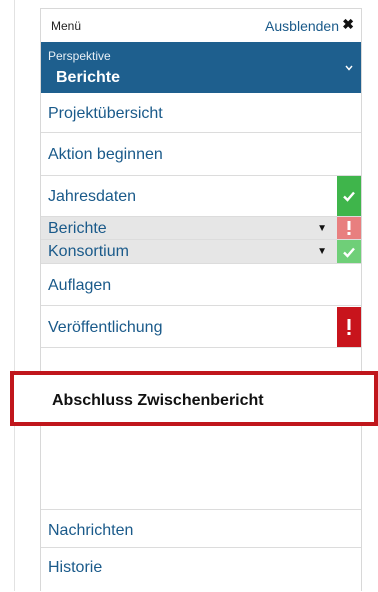  What do you see at coordinates (302, 26) in the screenshot?
I see `hide-menu-link: Ausblenden` at bounding box center [302, 26].